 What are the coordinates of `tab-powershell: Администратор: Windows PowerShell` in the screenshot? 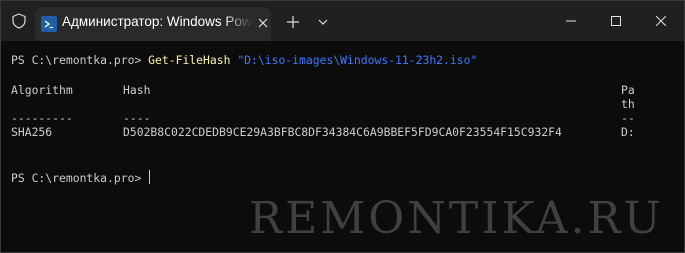 It's located at (153, 24).